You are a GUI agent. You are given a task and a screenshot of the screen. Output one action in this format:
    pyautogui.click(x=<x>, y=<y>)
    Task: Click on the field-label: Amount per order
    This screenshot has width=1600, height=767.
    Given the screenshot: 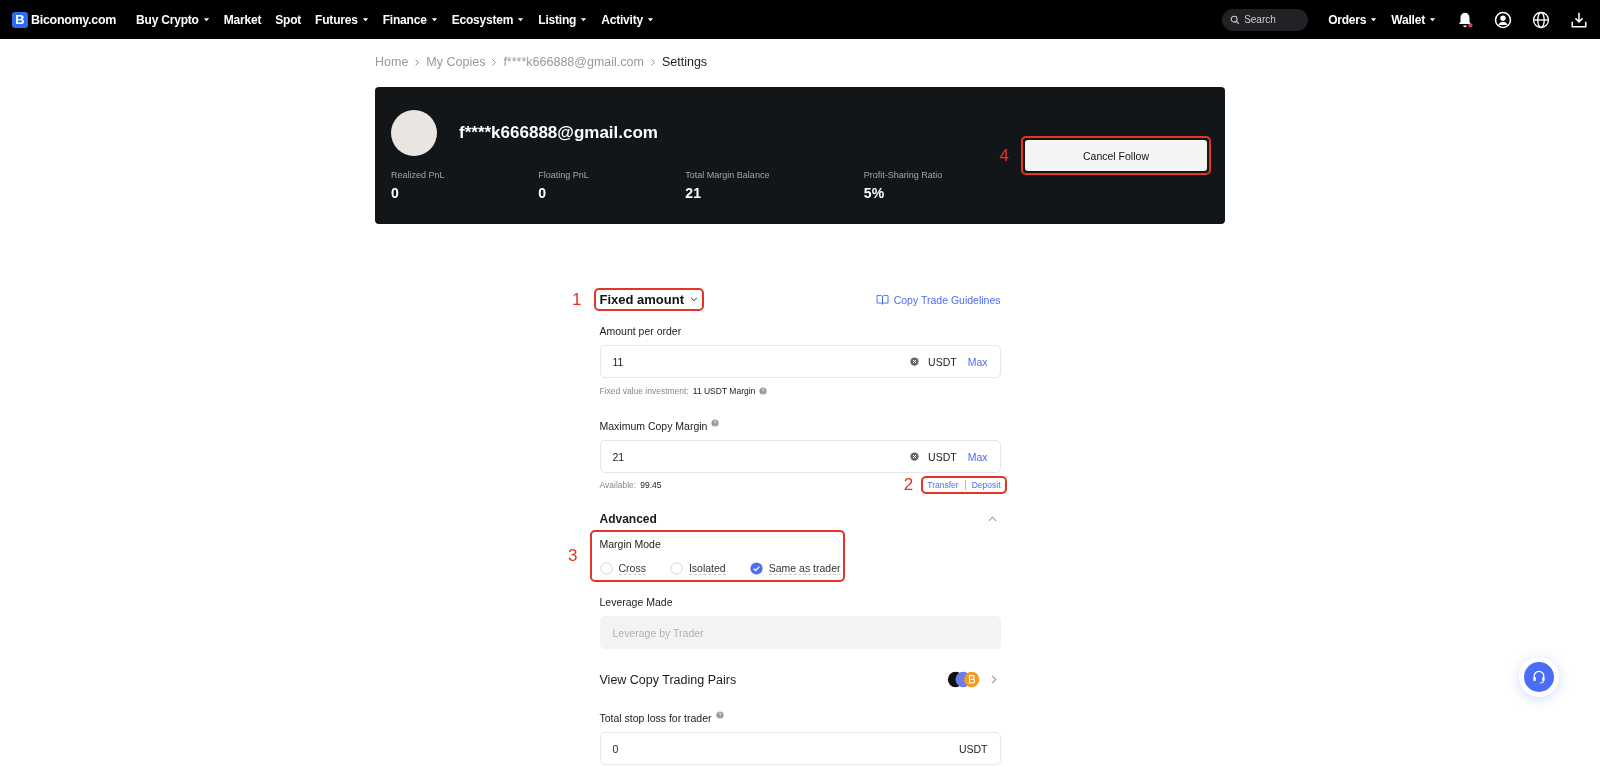 What is the action you would take?
    pyautogui.click(x=641, y=331)
    